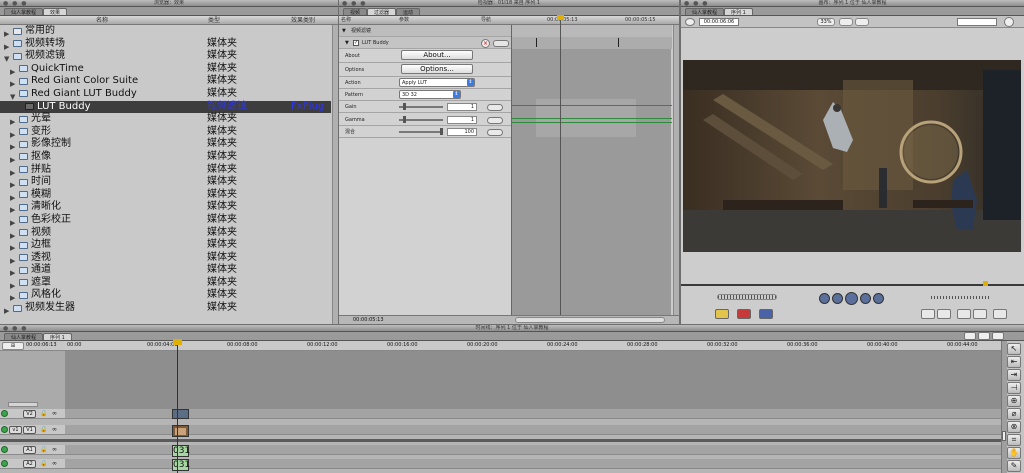 The width and height of the screenshot is (1024, 473). What do you see at coordinates (826, 22) in the screenshot?
I see `zoom-popup: 33%` at bounding box center [826, 22].